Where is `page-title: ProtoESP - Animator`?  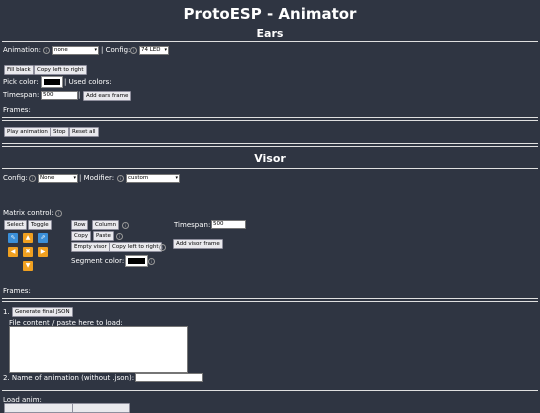 page-title: ProtoESP - Animator is located at coordinates (270, 14).